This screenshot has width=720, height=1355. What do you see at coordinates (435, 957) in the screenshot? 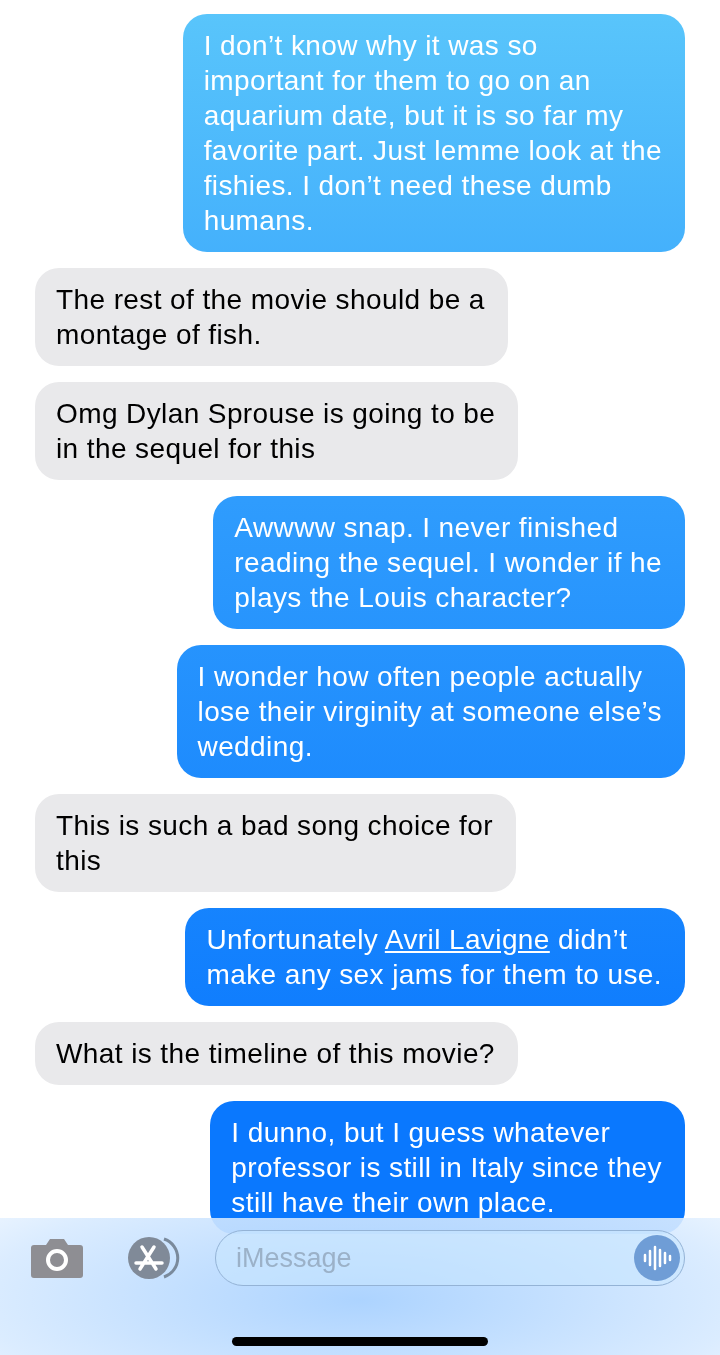
I see `sent-message-bubble: Unfortunately Avril Lavigne didn’t make any sex jams for them to use.` at bounding box center [435, 957].